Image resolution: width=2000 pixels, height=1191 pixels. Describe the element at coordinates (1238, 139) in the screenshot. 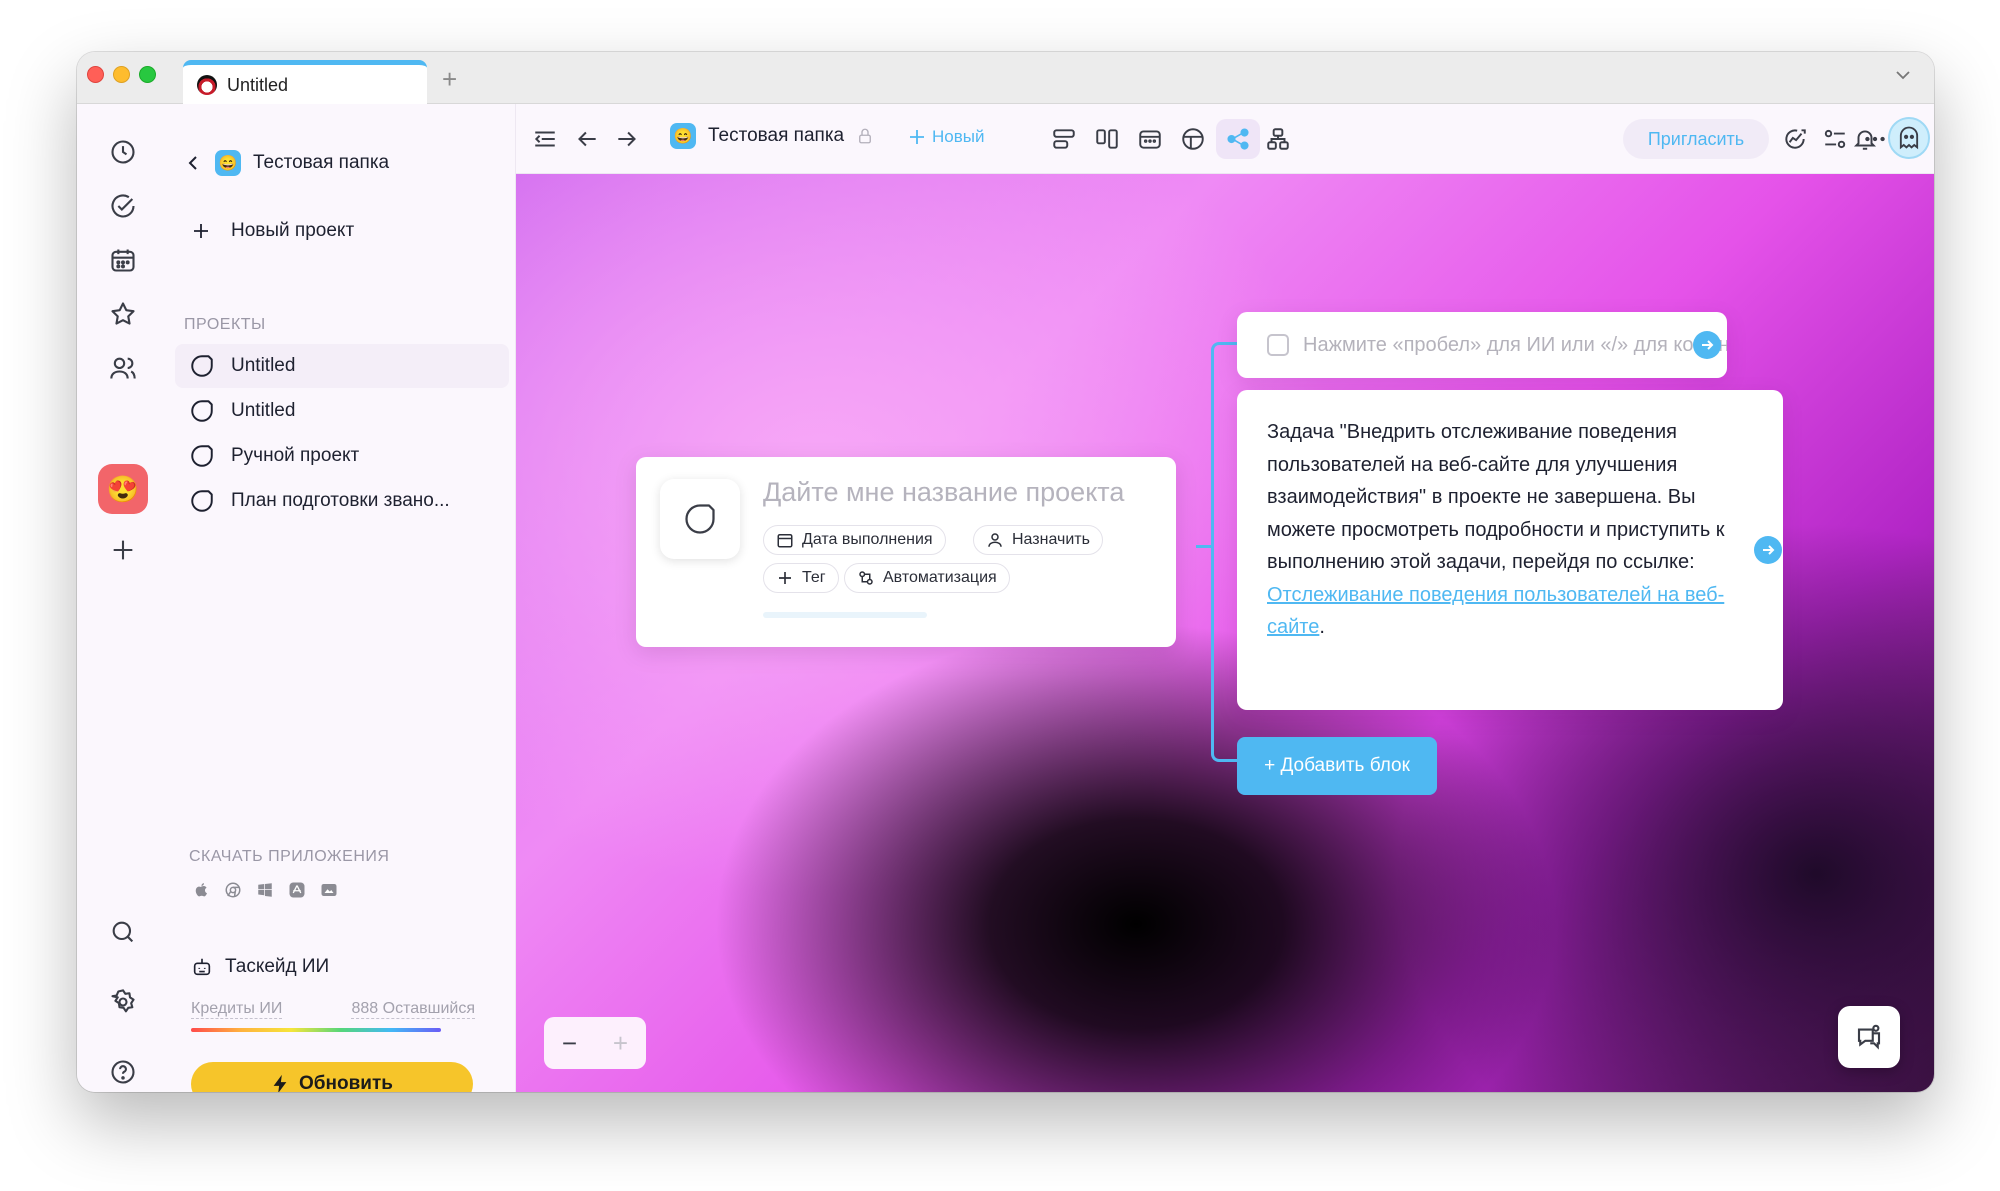

I see `mindmap-view-icon` at that location.